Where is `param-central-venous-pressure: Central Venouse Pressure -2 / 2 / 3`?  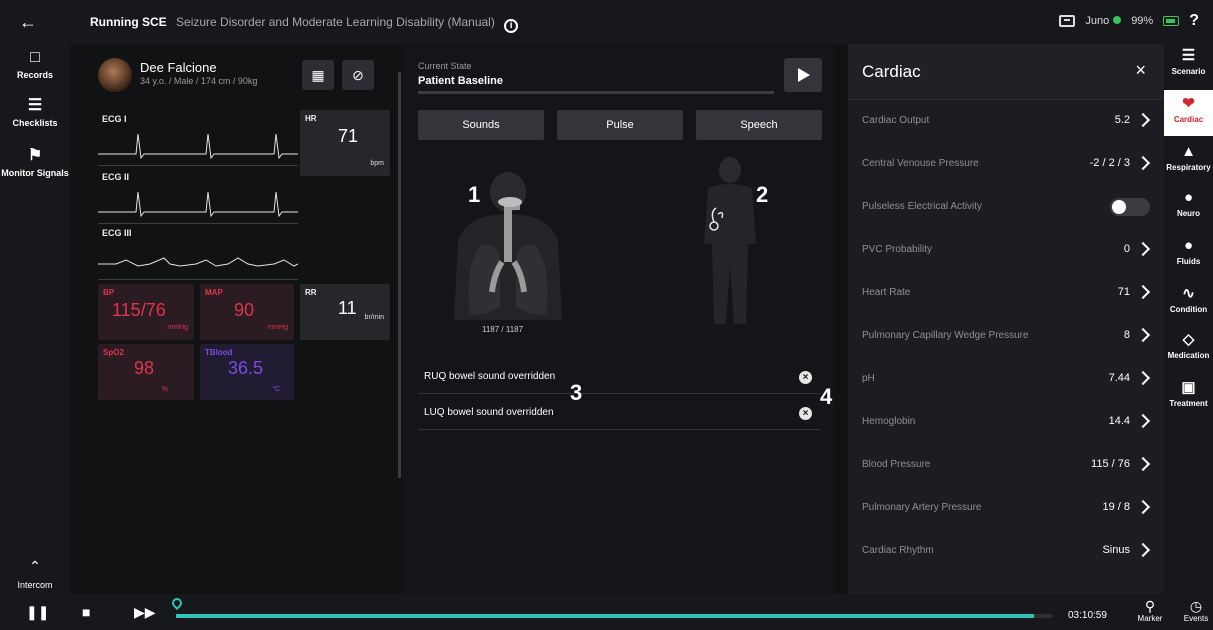 param-central-venous-pressure: Central Venouse Pressure -2 / 2 / 3 is located at coordinates (1006, 164).